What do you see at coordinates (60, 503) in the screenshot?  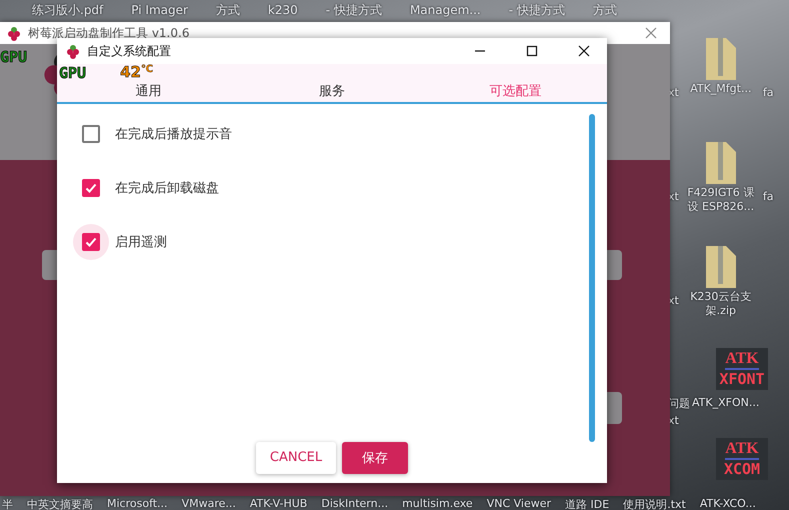 I see `file-label: 中英文摘要高` at bounding box center [60, 503].